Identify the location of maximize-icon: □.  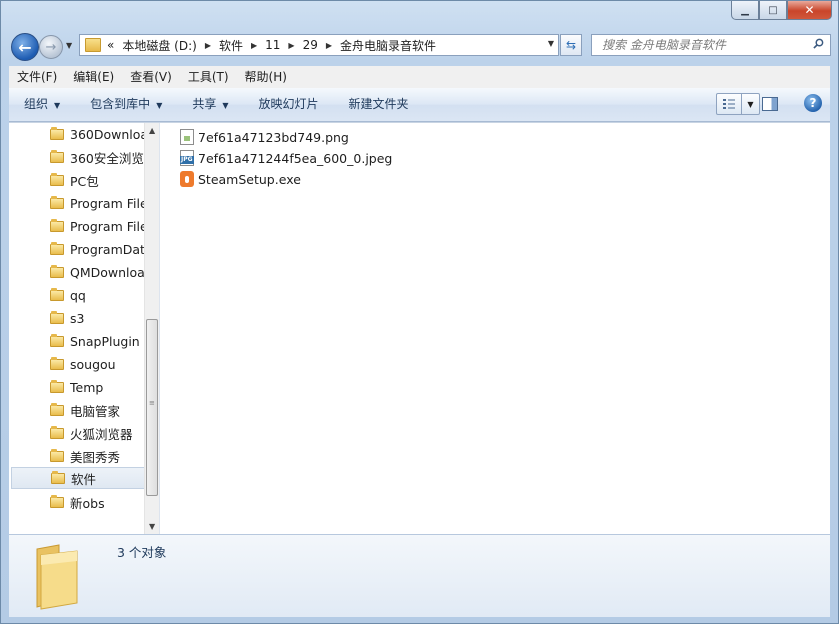
(773, 10).